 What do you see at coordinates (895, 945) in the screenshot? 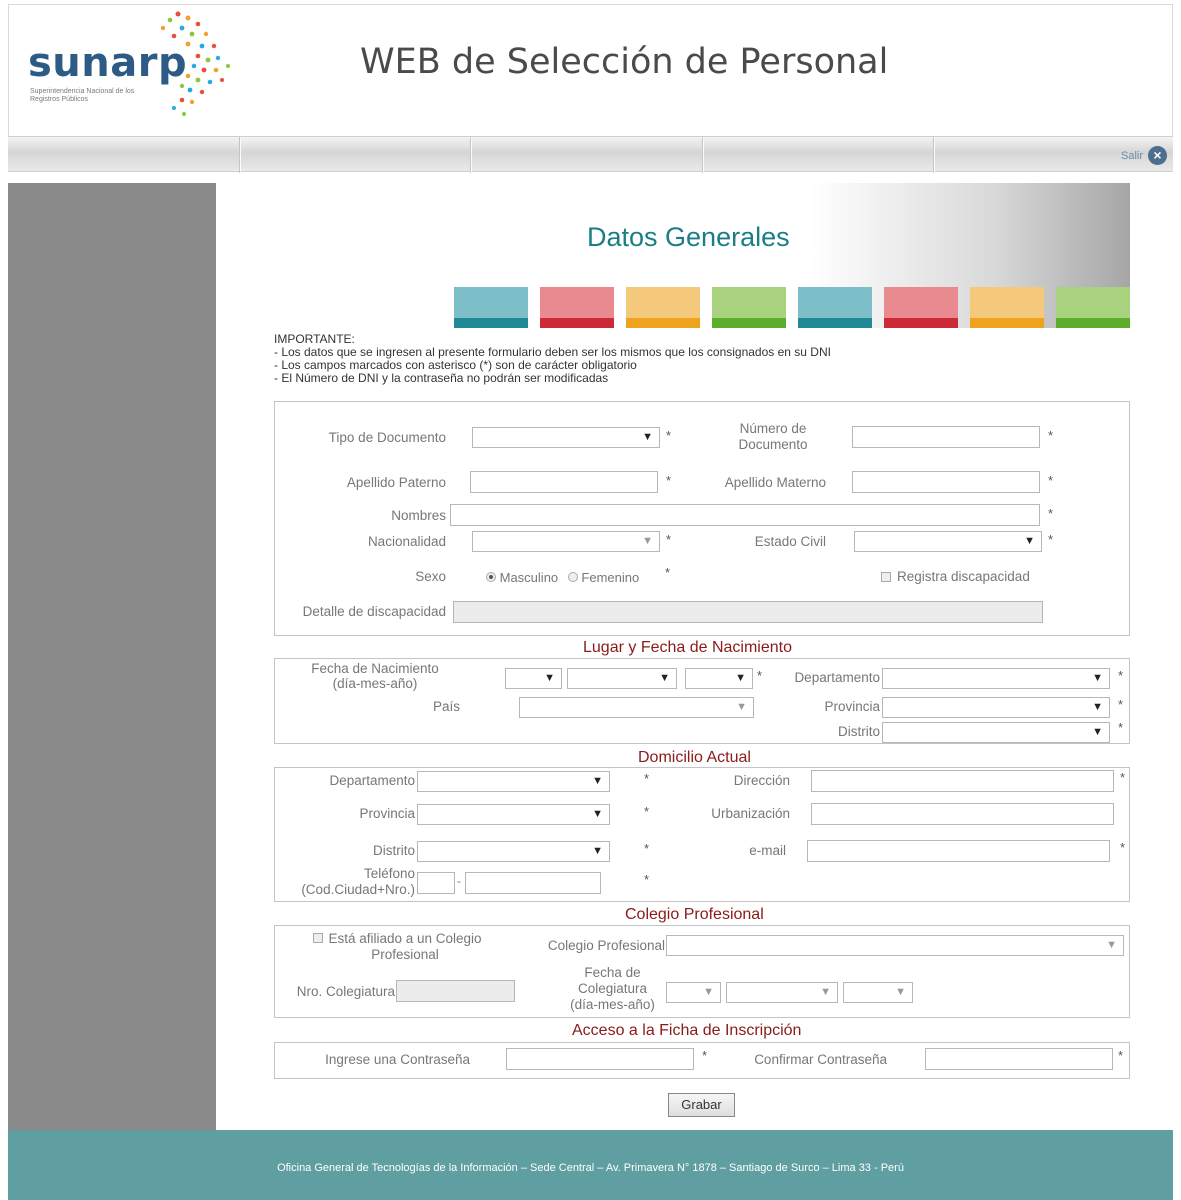
I see `colegio-profesional-select: ▼` at bounding box center [895, 945].